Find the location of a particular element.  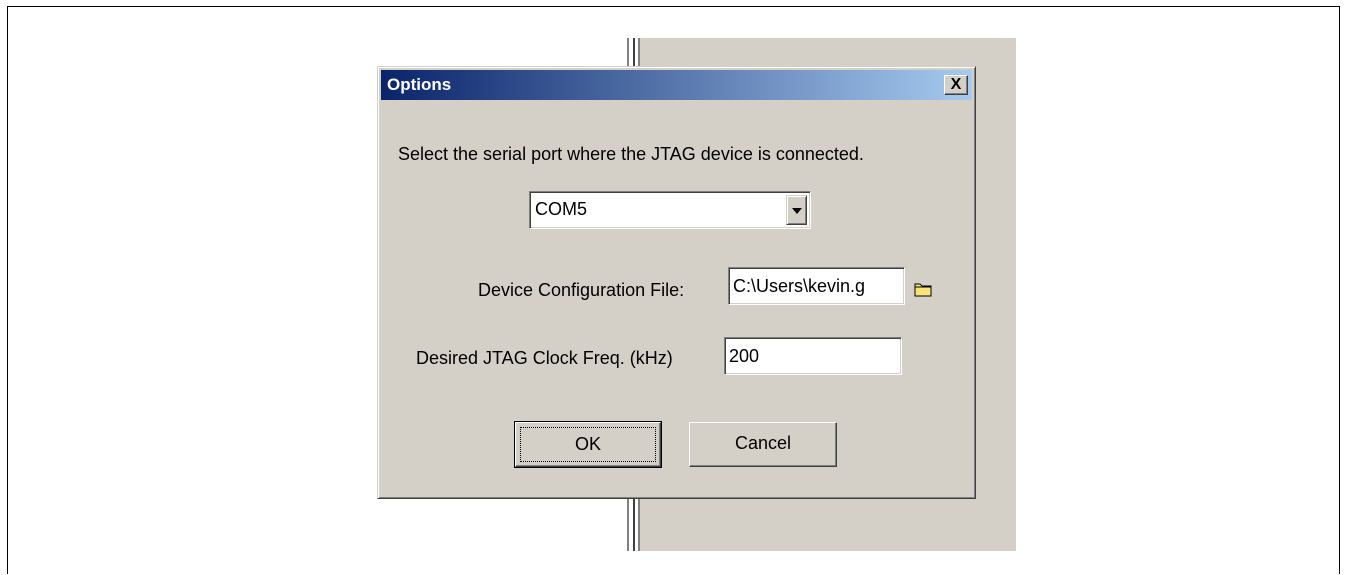

close-button: X is located at coordinates (956, 85).